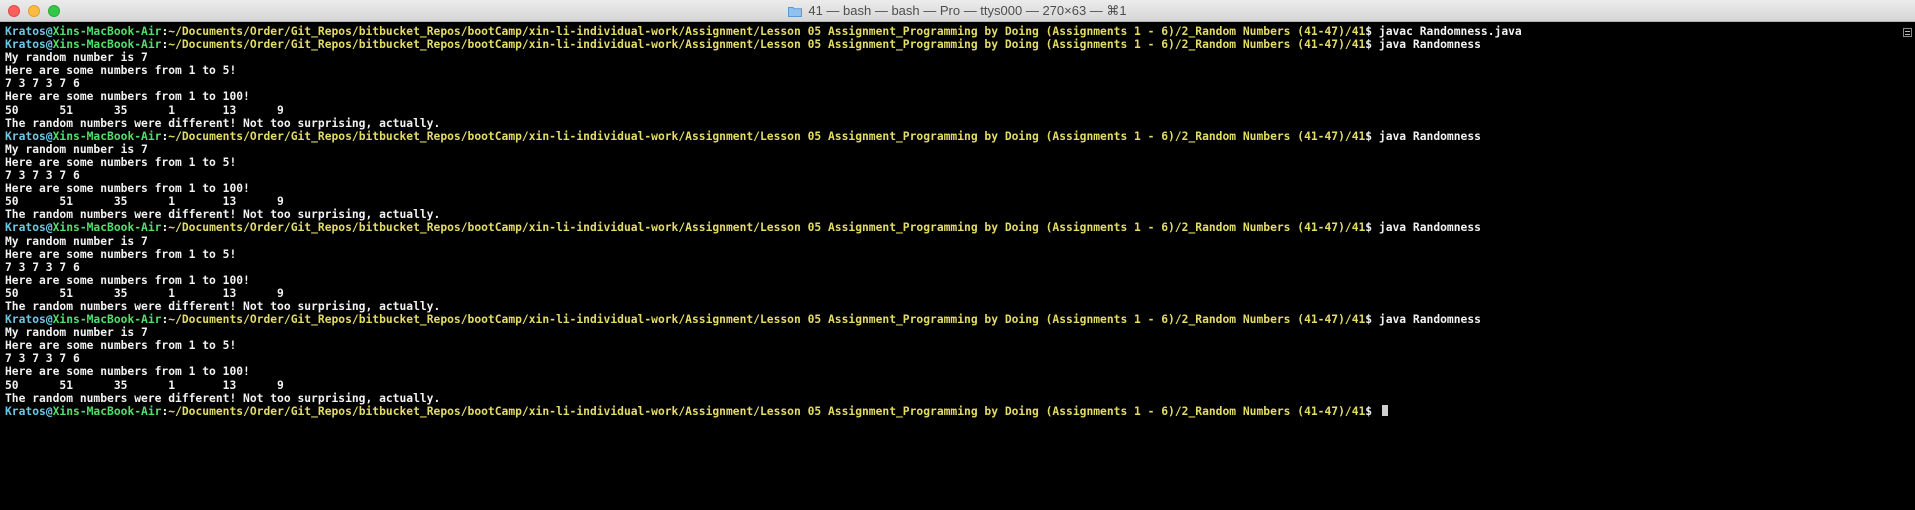  What do you see at coordinates (795, 11) in the screenshot?
I see `folder-icon` at bounding box center [795, 11].